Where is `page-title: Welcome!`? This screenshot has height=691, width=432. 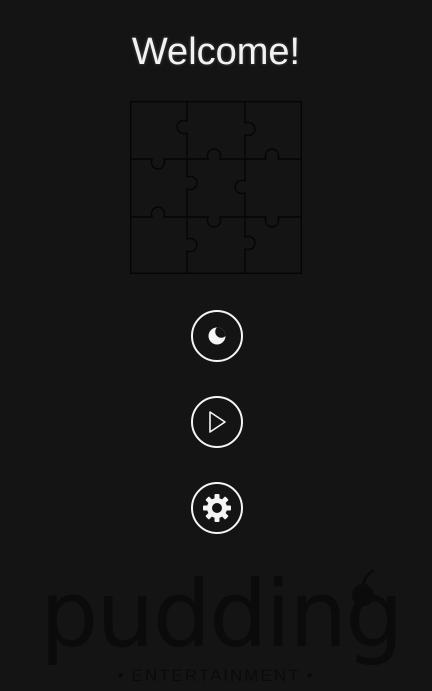 page-title: Welcome! is located at coordinates (216, 52).